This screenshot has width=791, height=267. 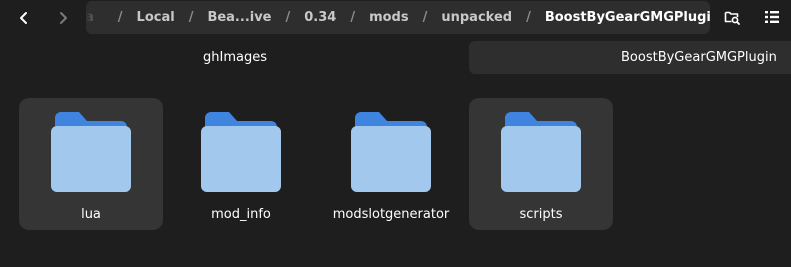 I want to click on folder-item-scripts: scripts, so click(x=541, y=164).